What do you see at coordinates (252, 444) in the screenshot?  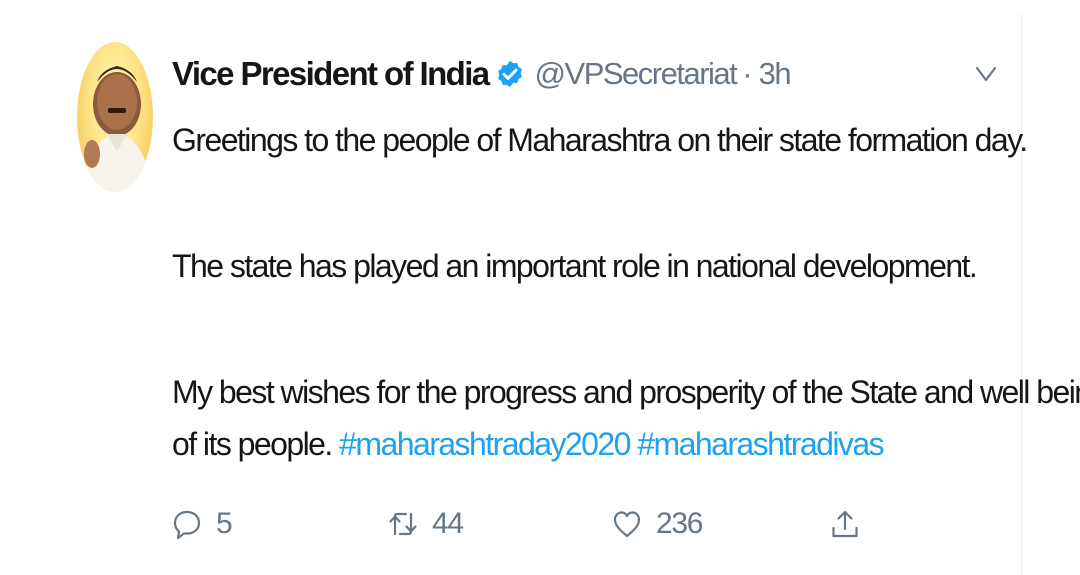 I see `tweet-paragraph-3-text: of its people.` at bounding box center [252, 444].